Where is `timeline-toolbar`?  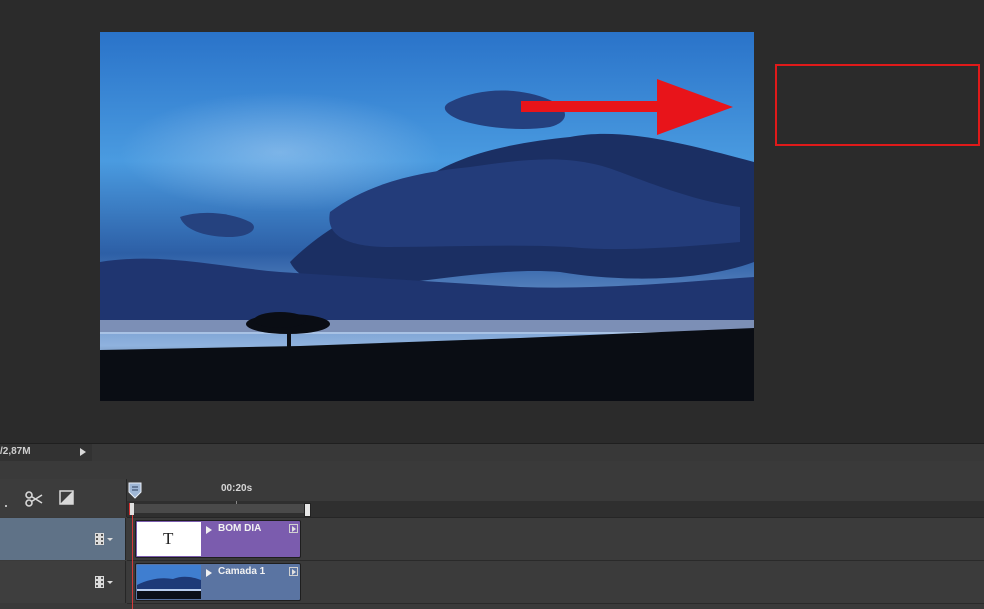 timeline-toolbar is located at coordinates (63, 498).